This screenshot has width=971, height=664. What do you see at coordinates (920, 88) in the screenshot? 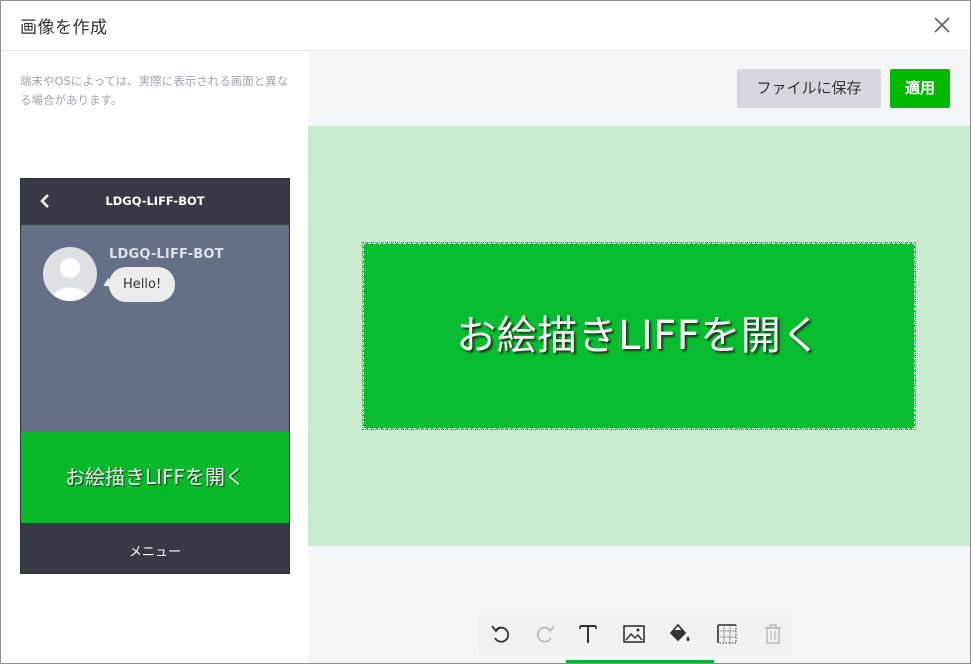
I see `apply-button: 適用` at bounding box center [920, 88].